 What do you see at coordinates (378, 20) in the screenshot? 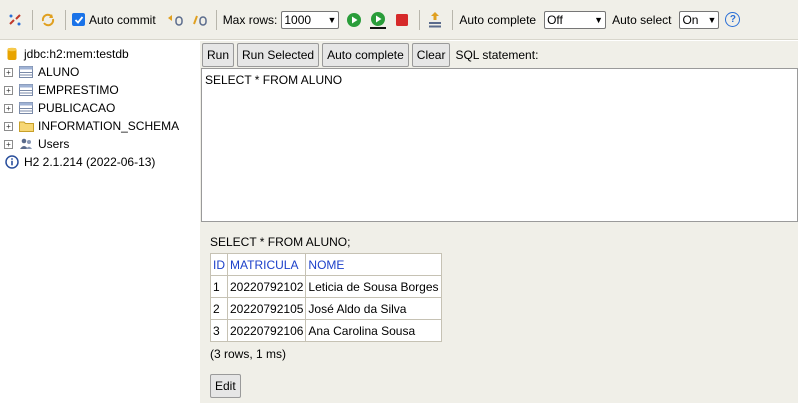
I see `run-selected-icon` at bounding box center [378, 20].